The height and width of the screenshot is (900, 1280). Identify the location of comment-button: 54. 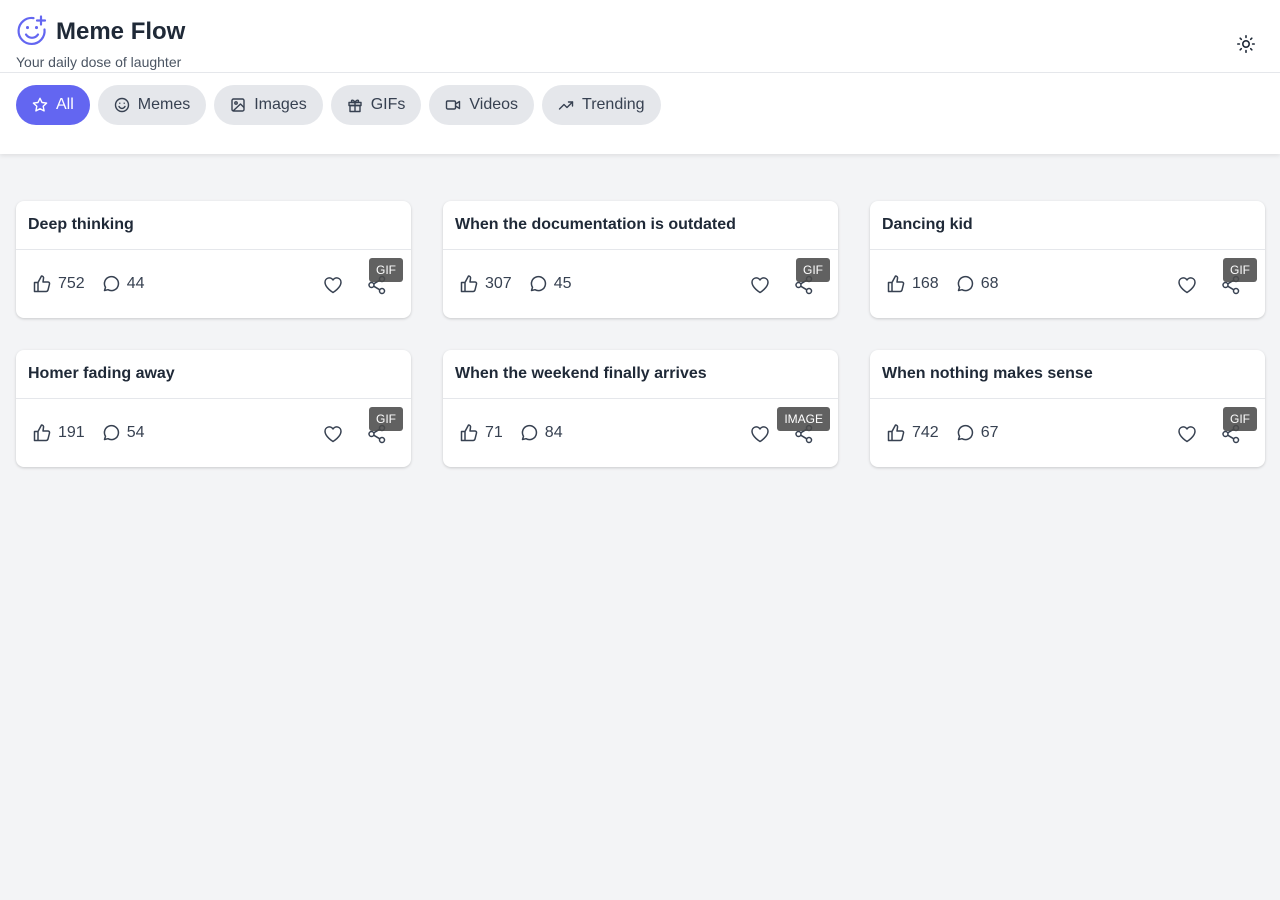
(123, 433).